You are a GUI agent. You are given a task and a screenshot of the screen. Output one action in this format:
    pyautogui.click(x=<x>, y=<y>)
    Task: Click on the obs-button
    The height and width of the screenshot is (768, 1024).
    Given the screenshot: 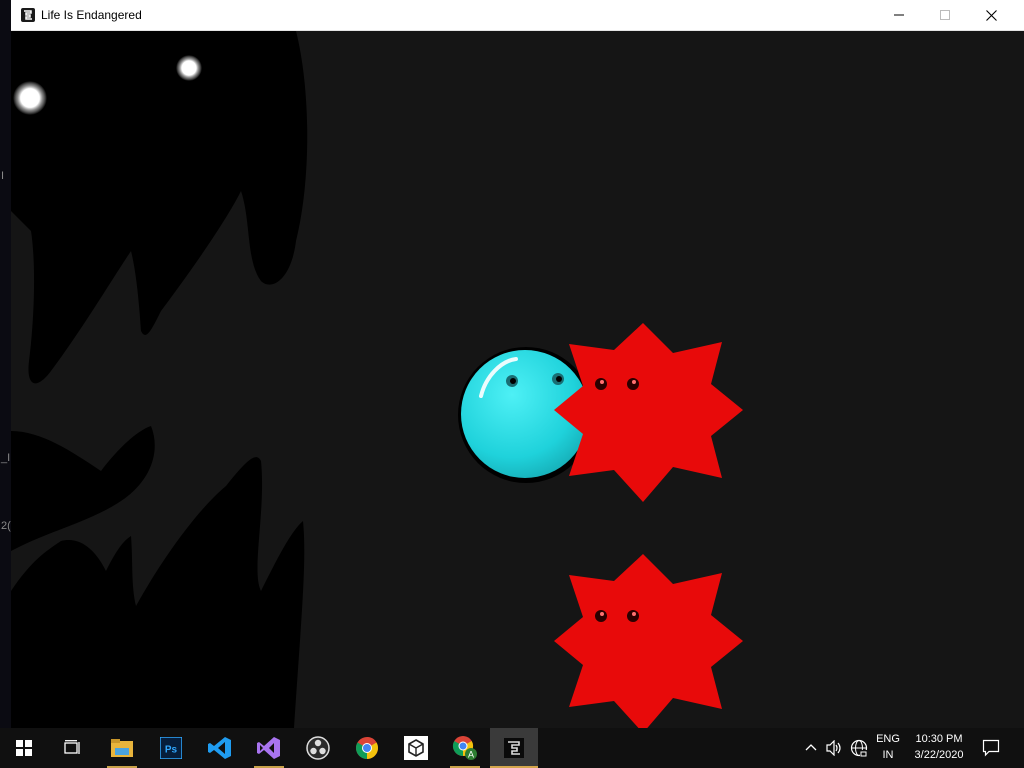 What is the action you would take?
    pyautogui.click(x=318, y=748)
    